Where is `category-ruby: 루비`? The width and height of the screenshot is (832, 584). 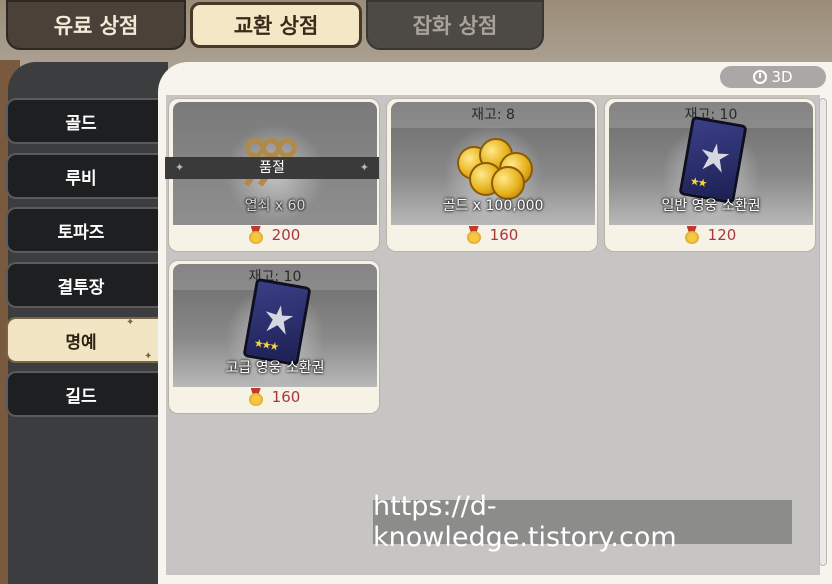
category-ruby: 루비 is located at coordinates (91, 176).